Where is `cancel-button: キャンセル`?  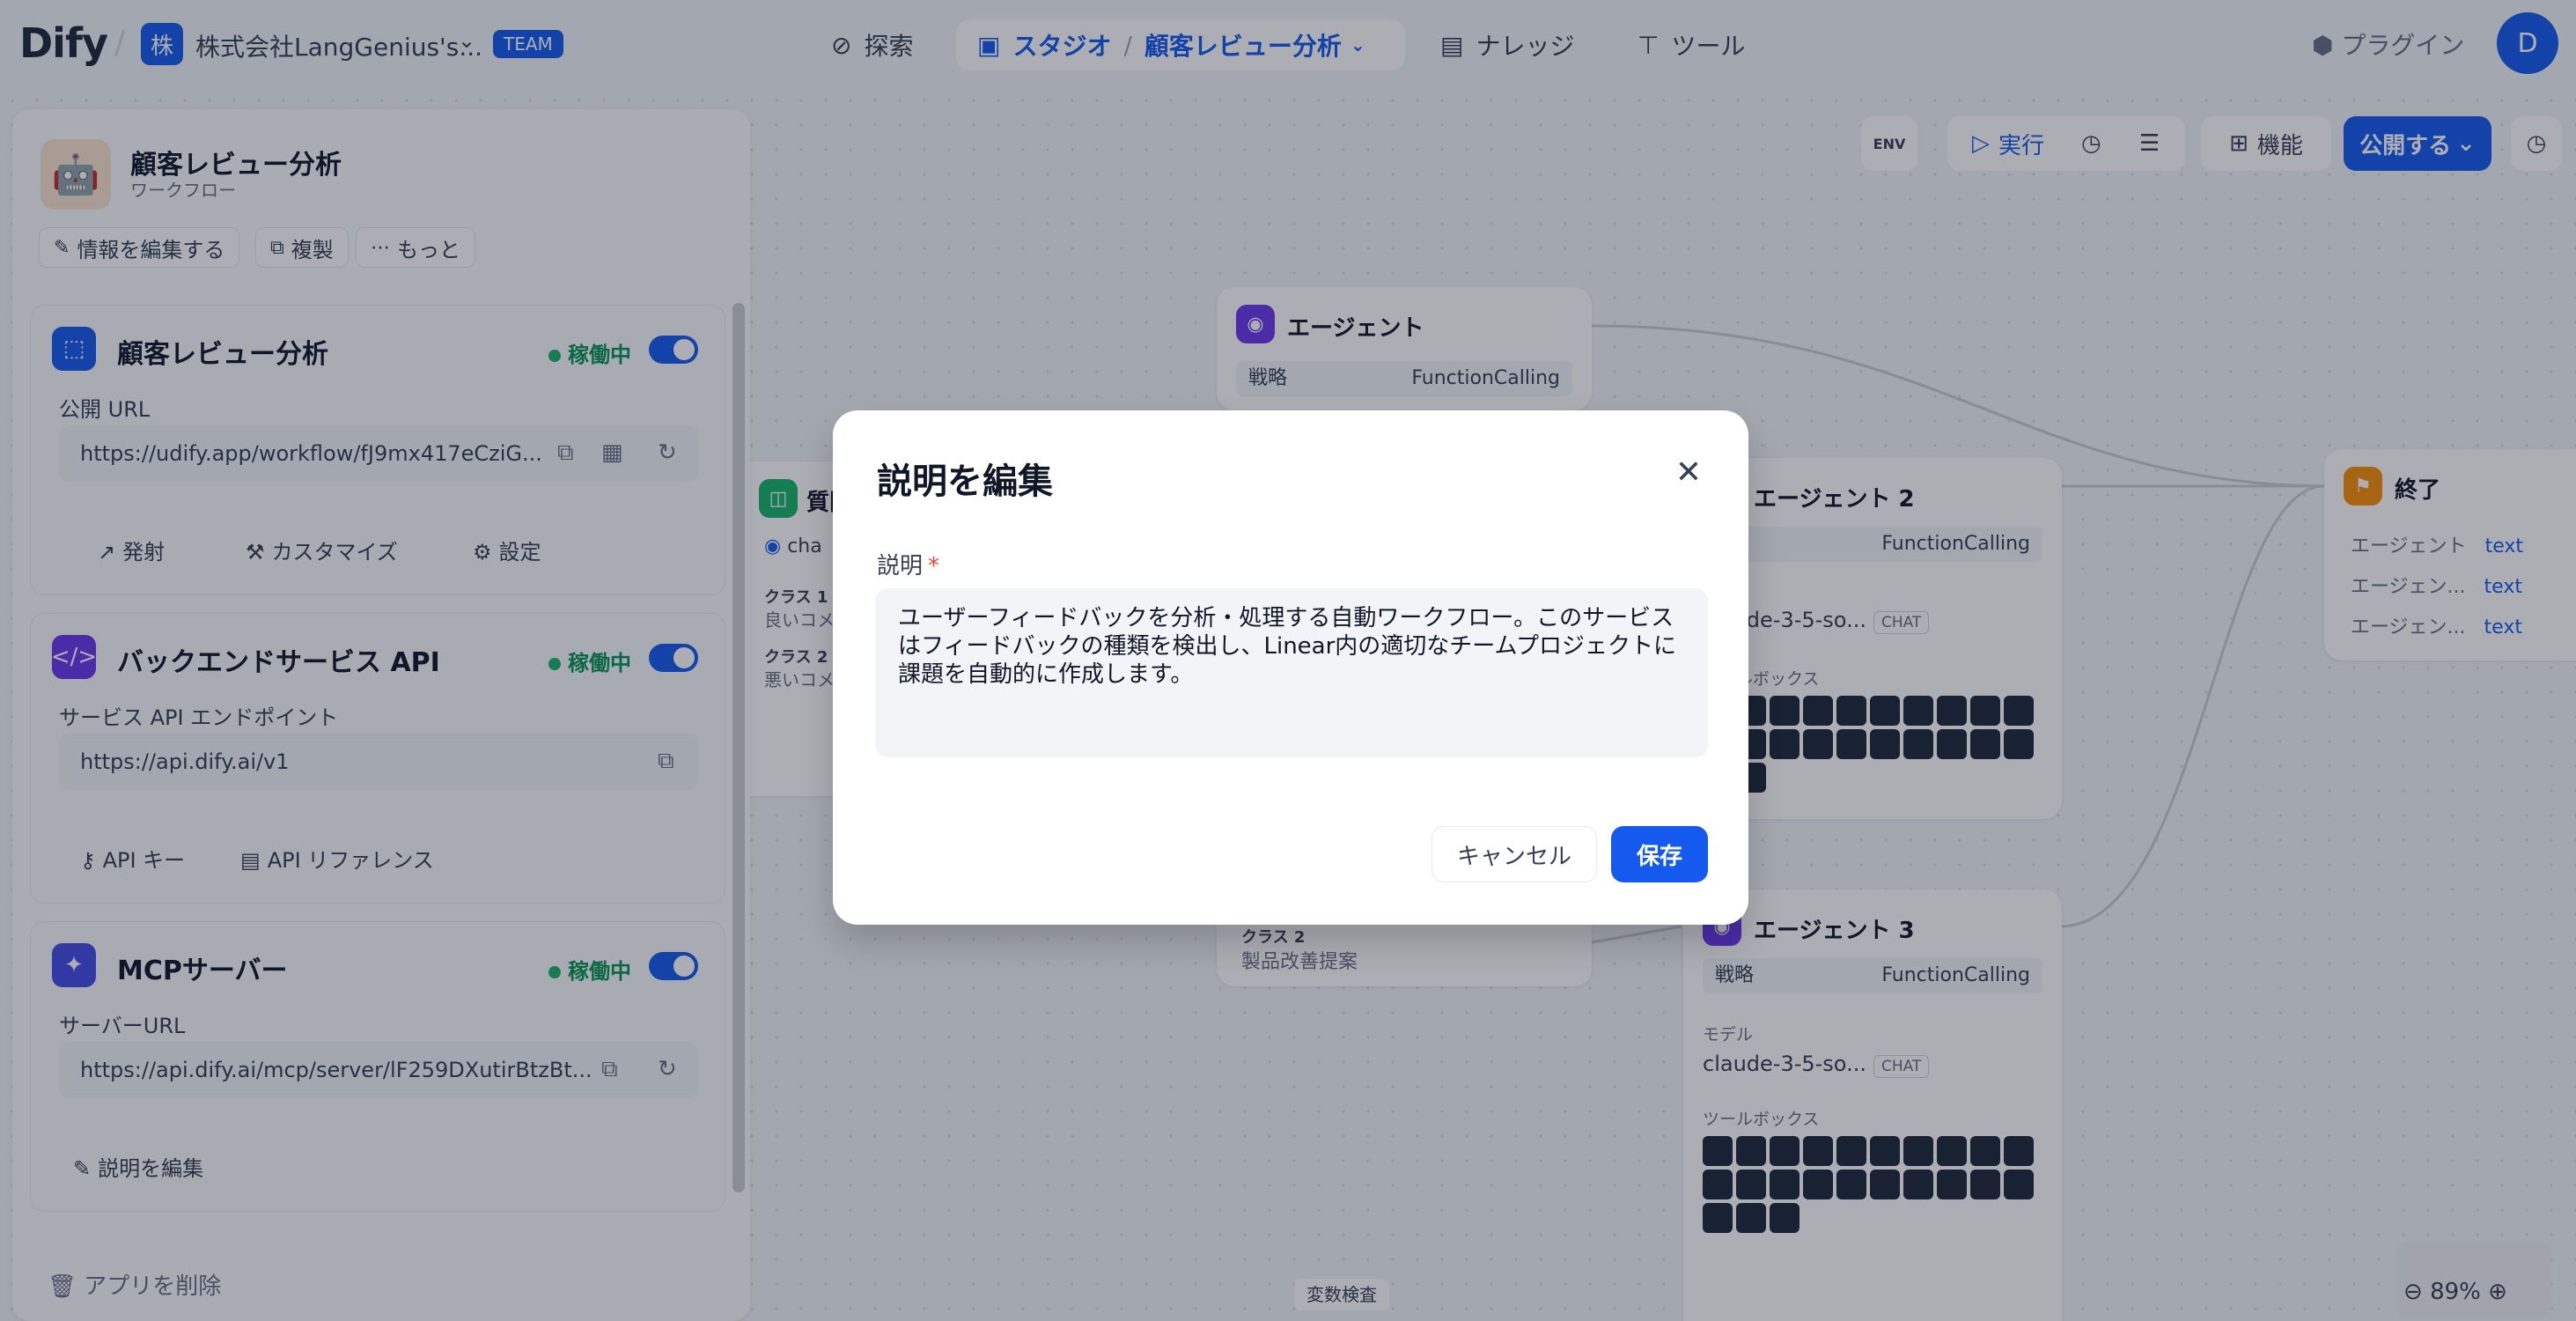 cancel-button: キャンセル is located at coordinates (1515, 854).